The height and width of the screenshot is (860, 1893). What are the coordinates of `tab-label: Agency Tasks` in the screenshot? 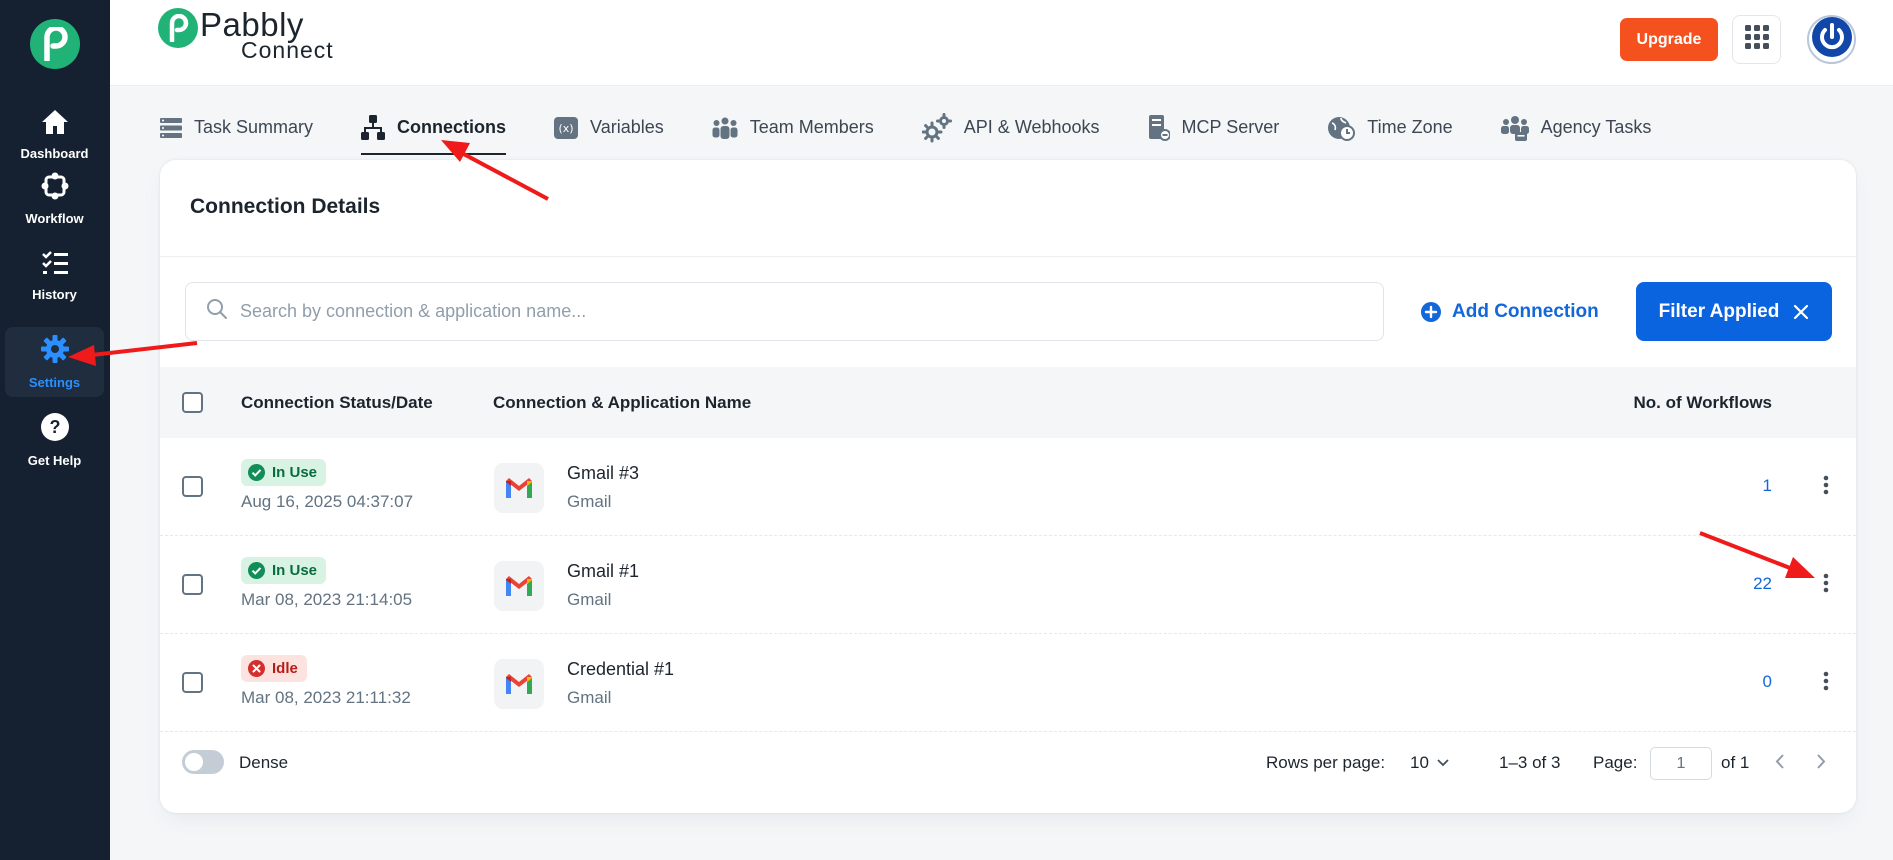 It's located at (1596, 127).